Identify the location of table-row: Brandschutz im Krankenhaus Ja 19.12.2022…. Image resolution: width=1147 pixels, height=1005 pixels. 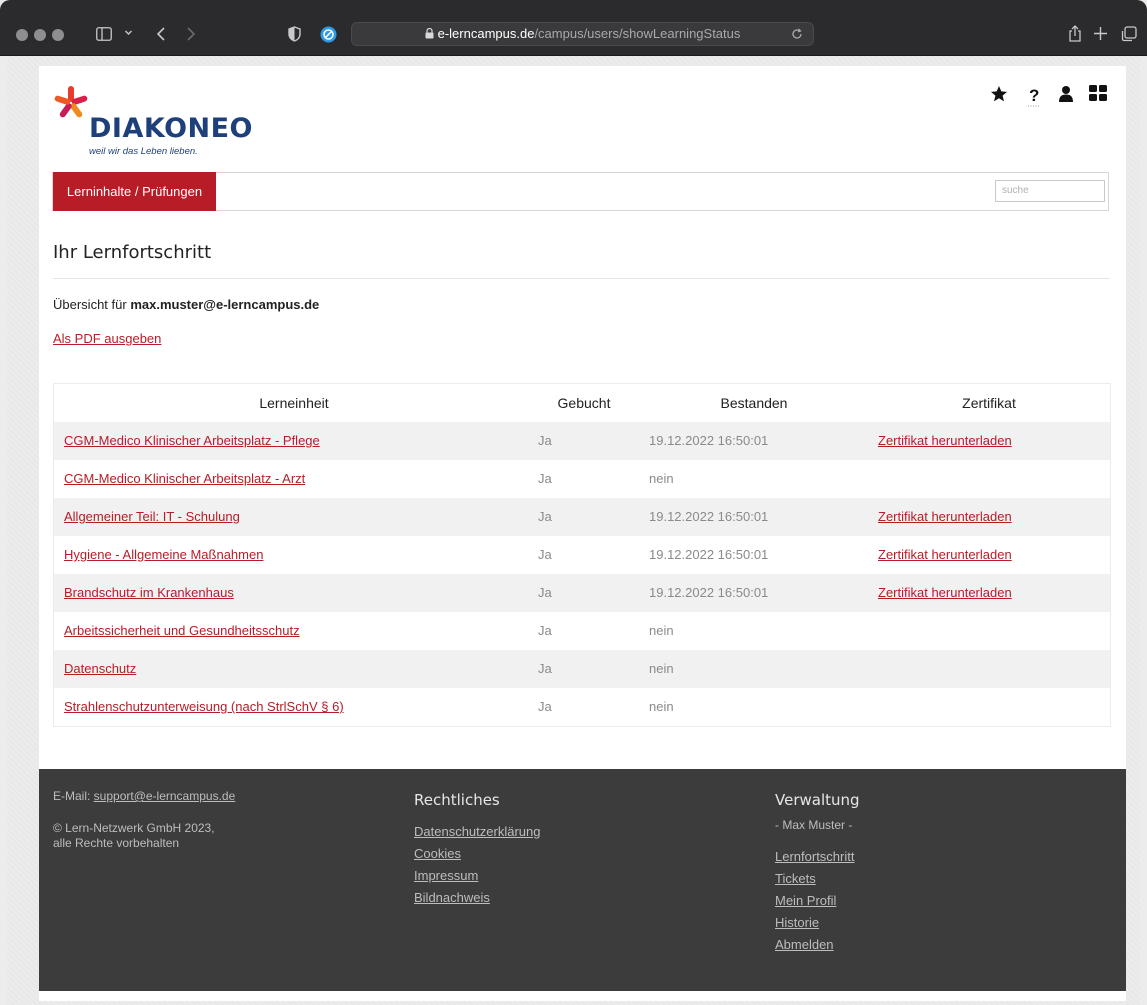
(582, 593).